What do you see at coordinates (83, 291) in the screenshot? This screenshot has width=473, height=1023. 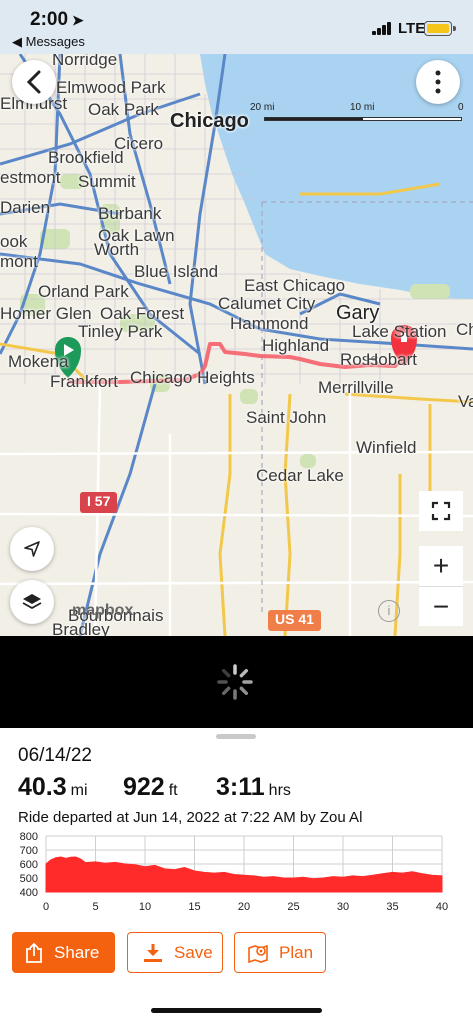 I see `map-label: Orland Park` at bounding box center [83, 291].